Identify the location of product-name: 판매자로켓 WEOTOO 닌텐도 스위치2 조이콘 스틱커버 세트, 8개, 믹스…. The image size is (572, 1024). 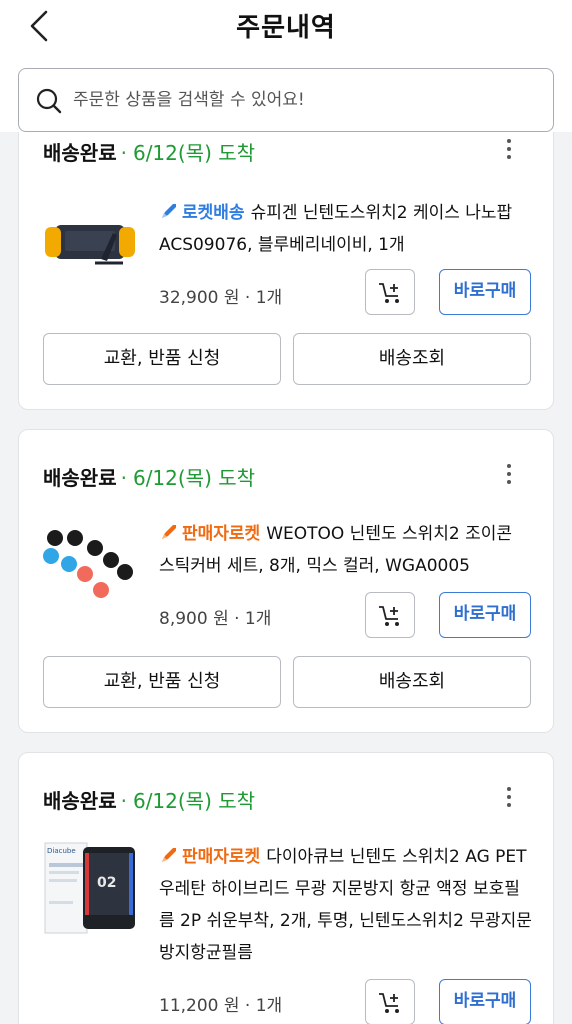
(346, 550).